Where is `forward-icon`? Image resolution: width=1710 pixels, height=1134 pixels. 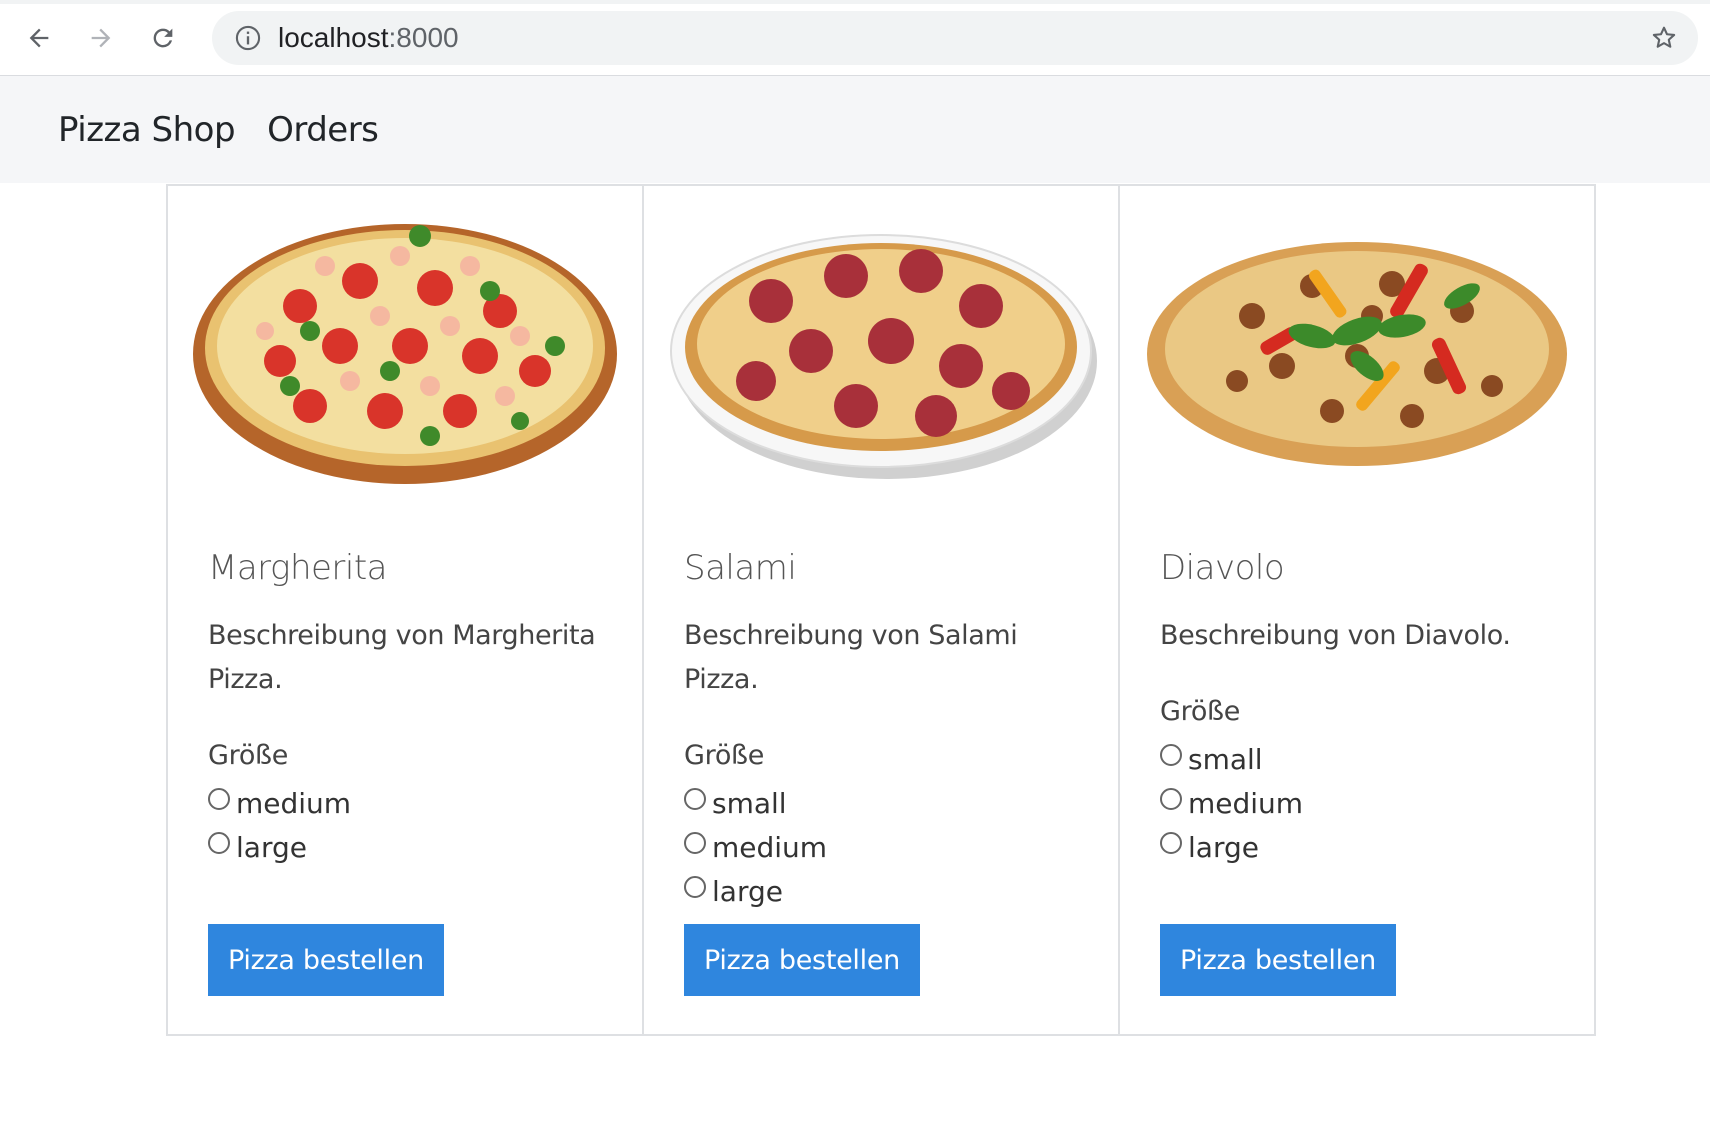 forward-icon is located at coordinates (101, 38).